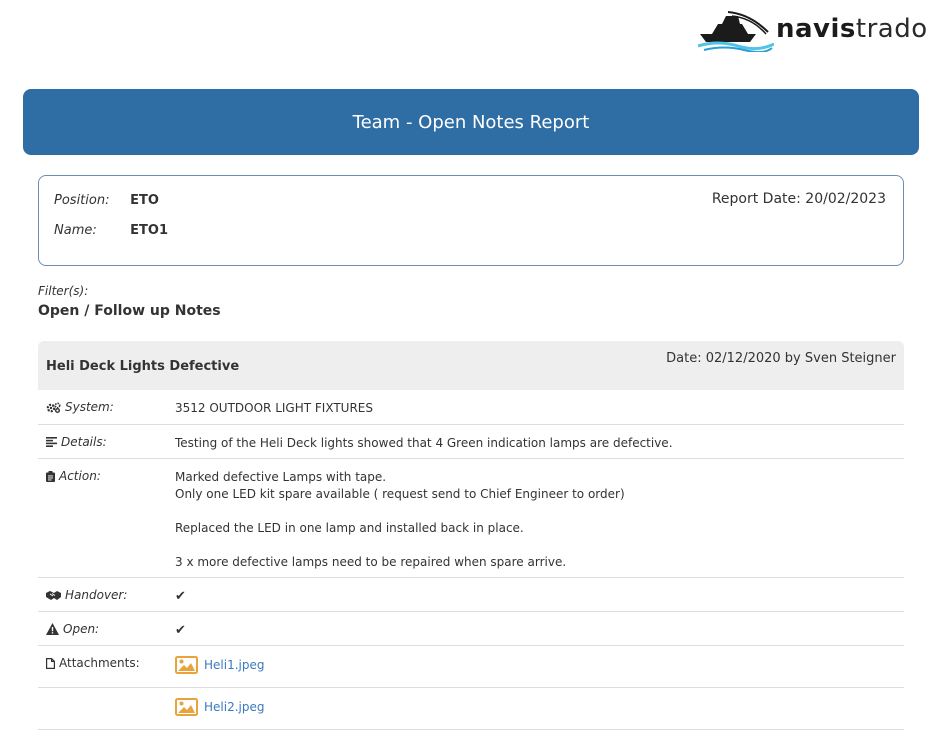  I want to click on name-label: Name:, so click(75, 230).